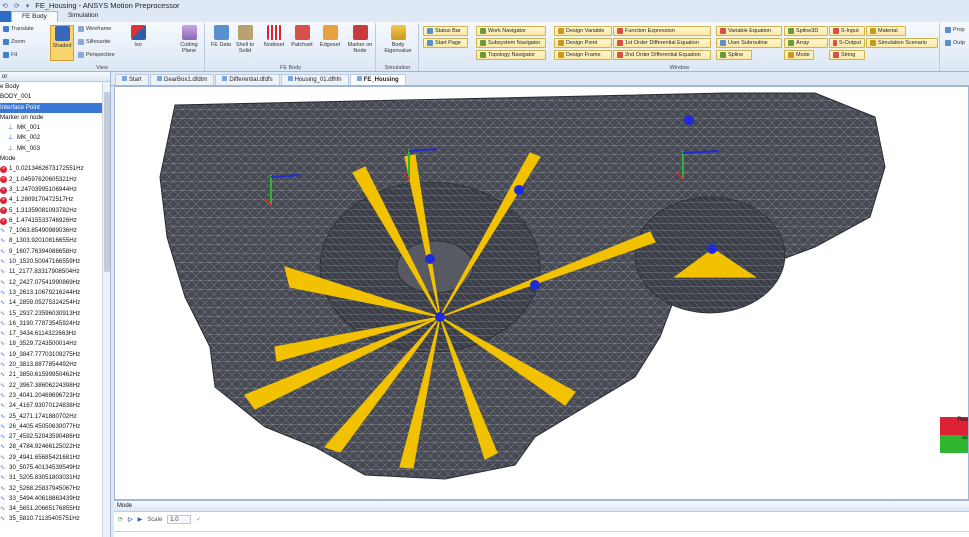 The image size is (969, 537). Describe the element at coordinates (749, 31) in the screenshot. I see `variable-equation-button: Variable Equation` at that location.